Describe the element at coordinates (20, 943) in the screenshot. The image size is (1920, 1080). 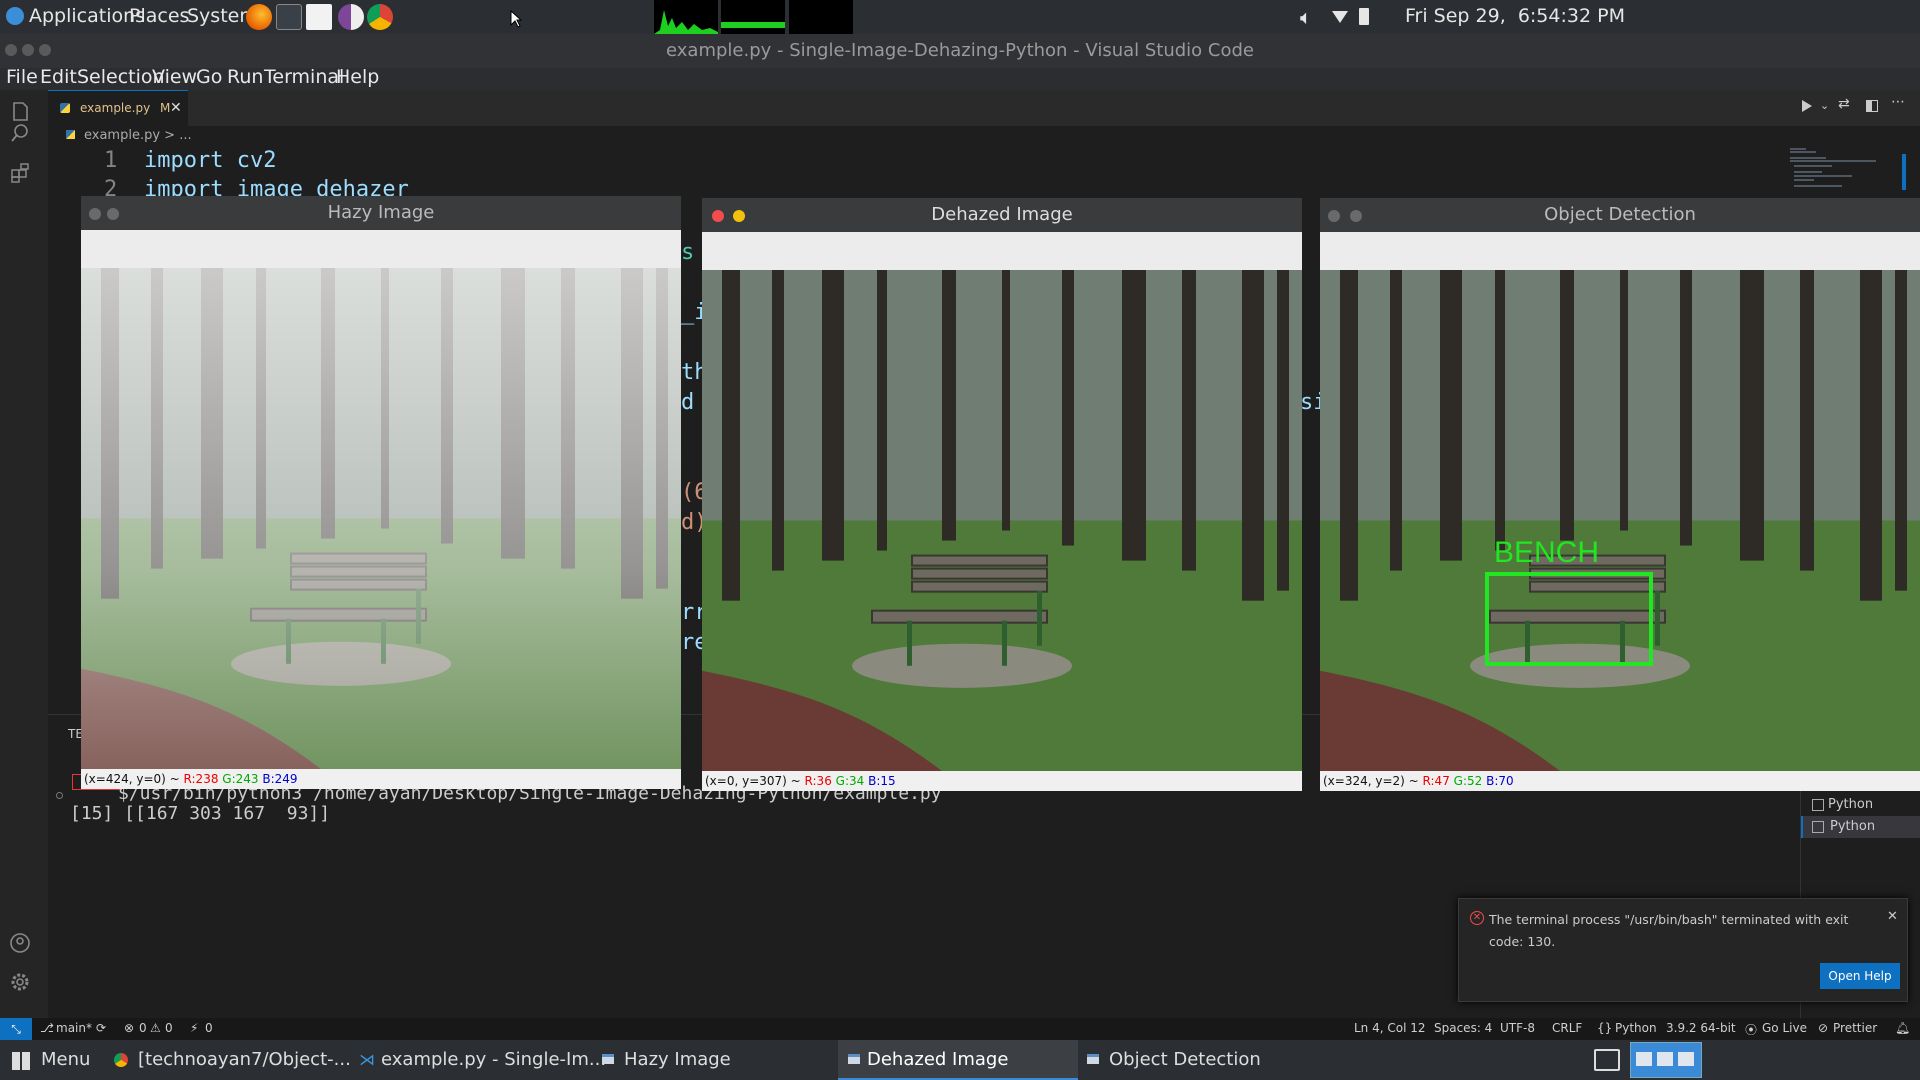
I see `account-icon` at that location.